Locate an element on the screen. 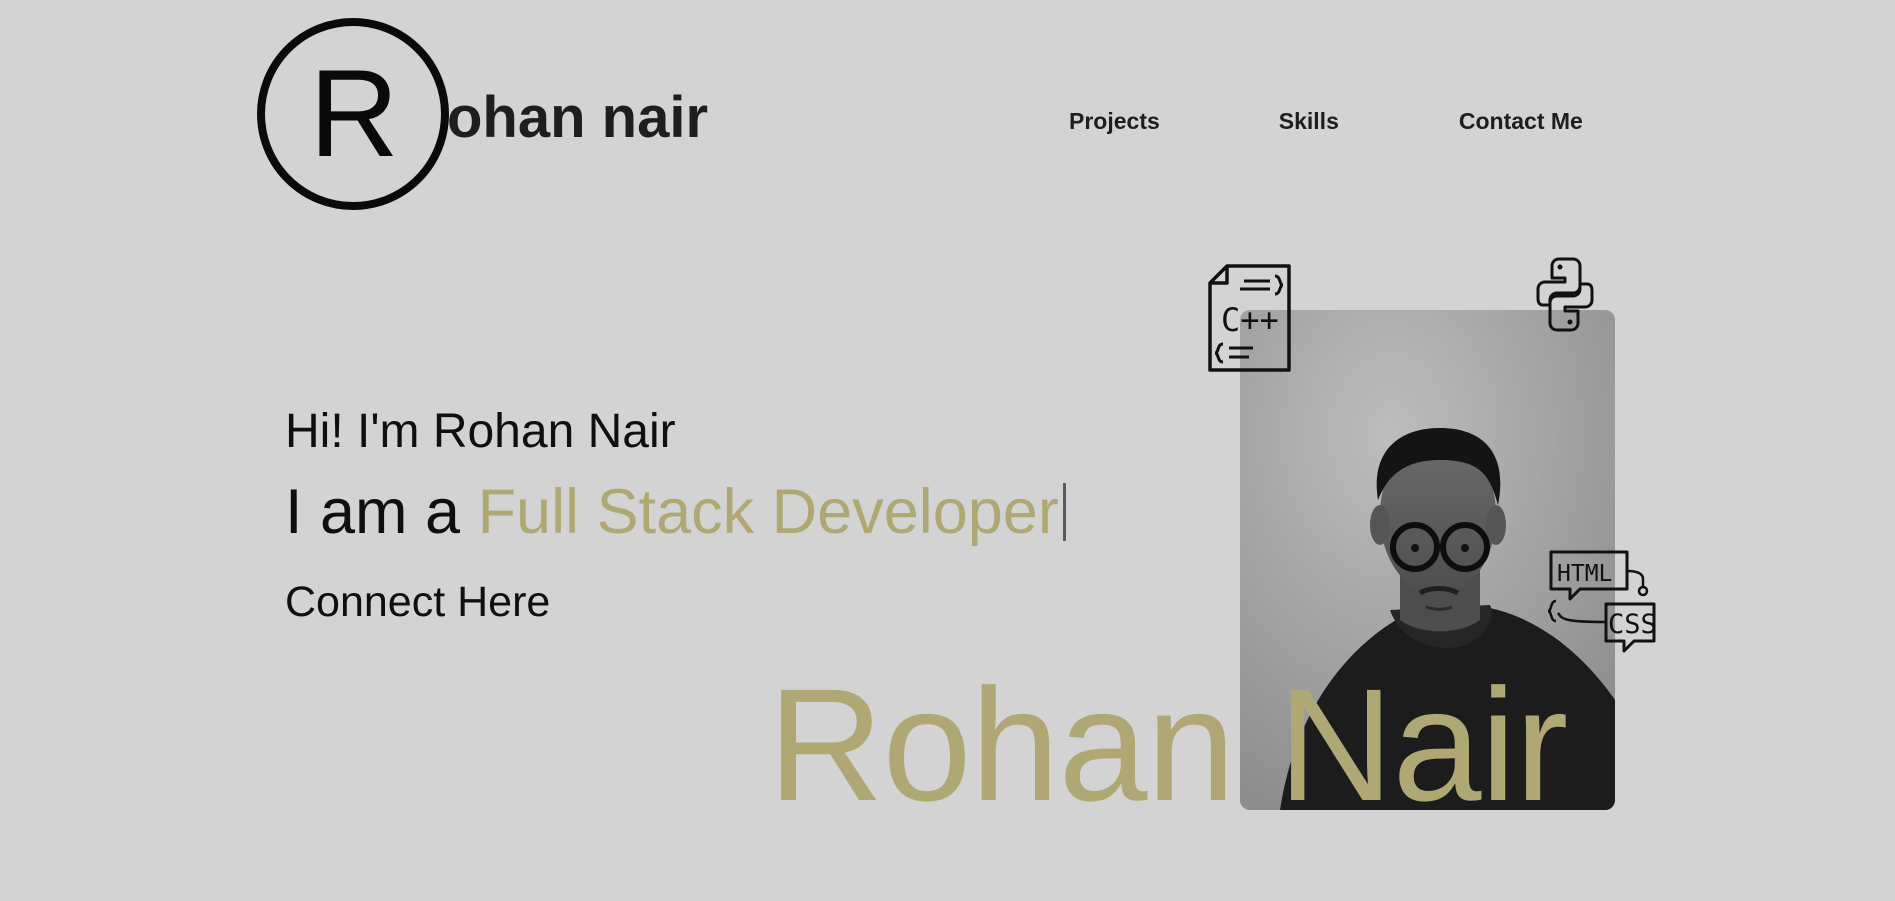 This screenshot has width=1895, height=901. logo-letter: R is located at coordinates (354, 114).